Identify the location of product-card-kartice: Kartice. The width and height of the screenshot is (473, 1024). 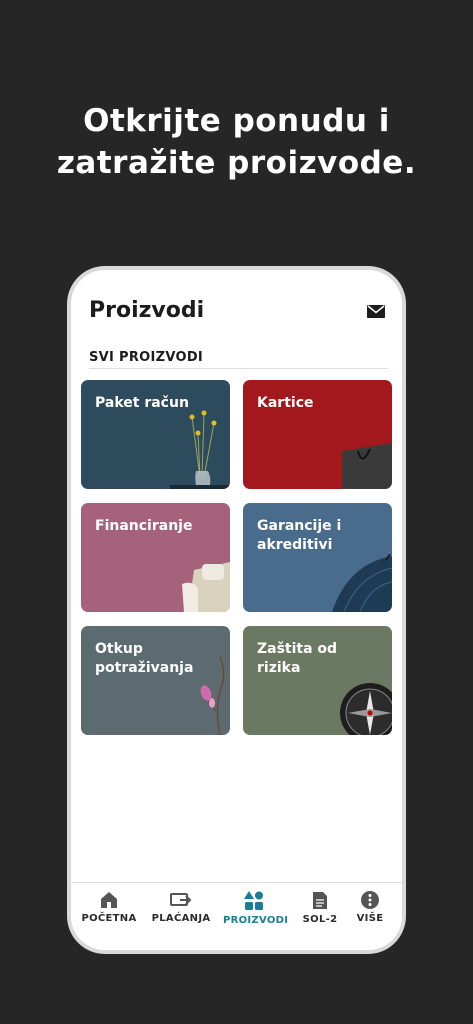
(317, 434).